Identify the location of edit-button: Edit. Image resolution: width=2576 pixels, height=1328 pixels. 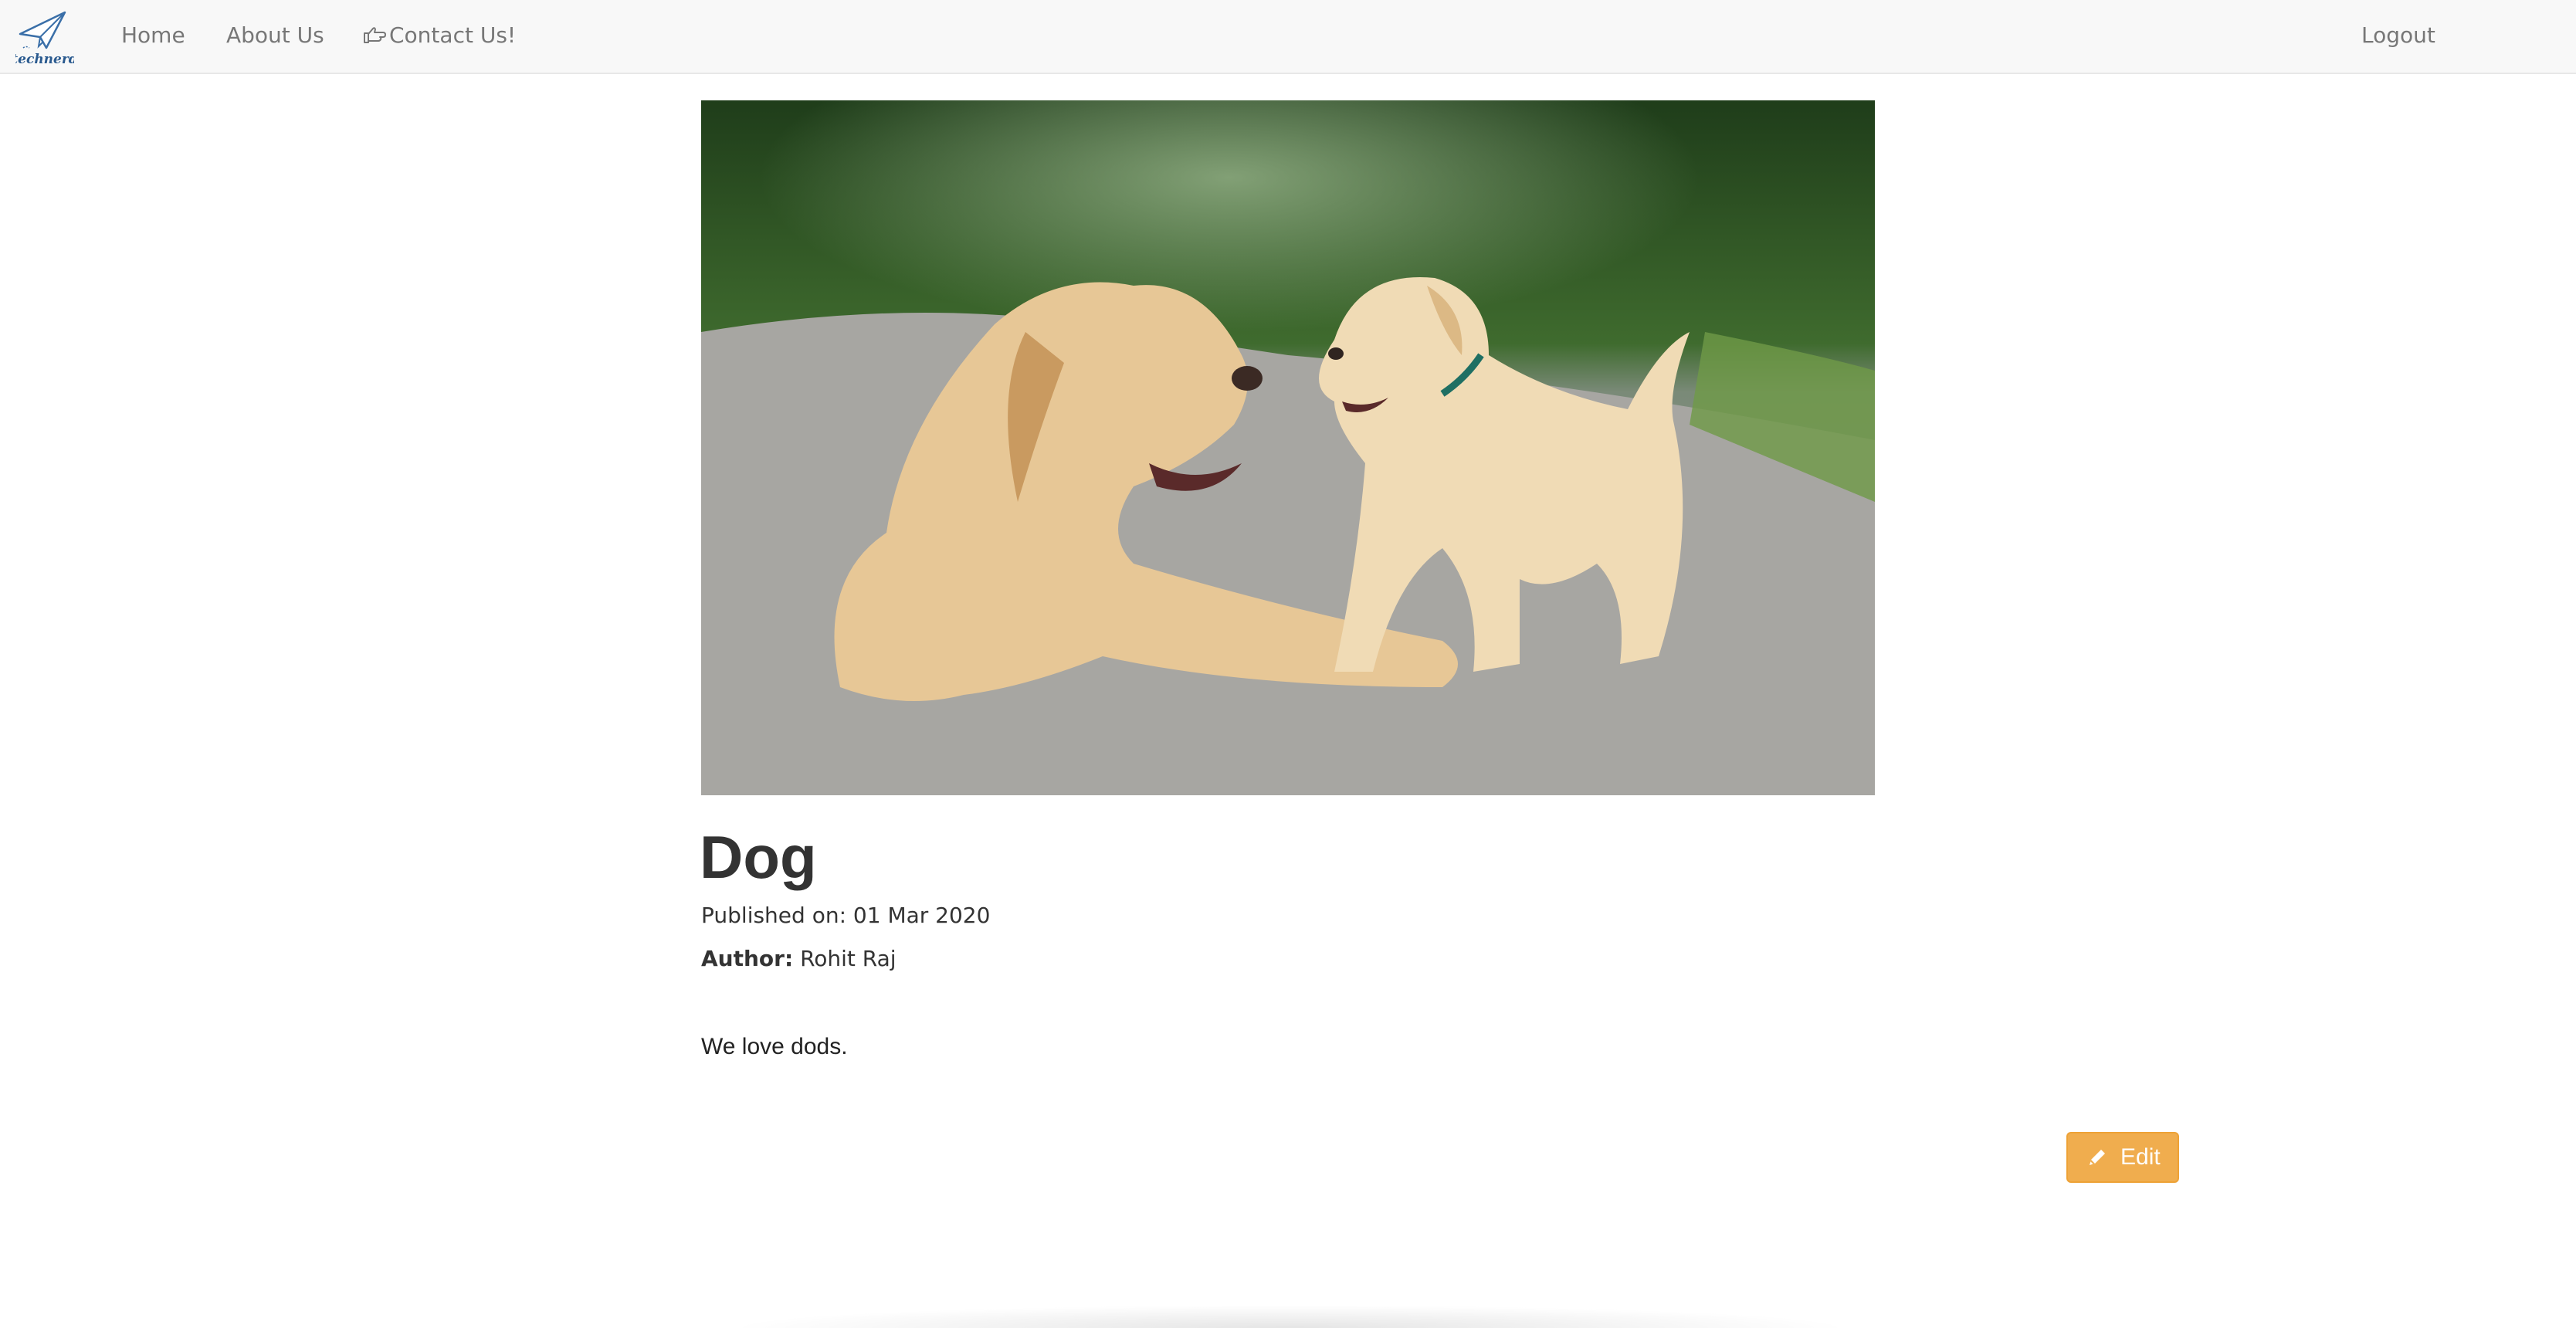
(2122, 1157).